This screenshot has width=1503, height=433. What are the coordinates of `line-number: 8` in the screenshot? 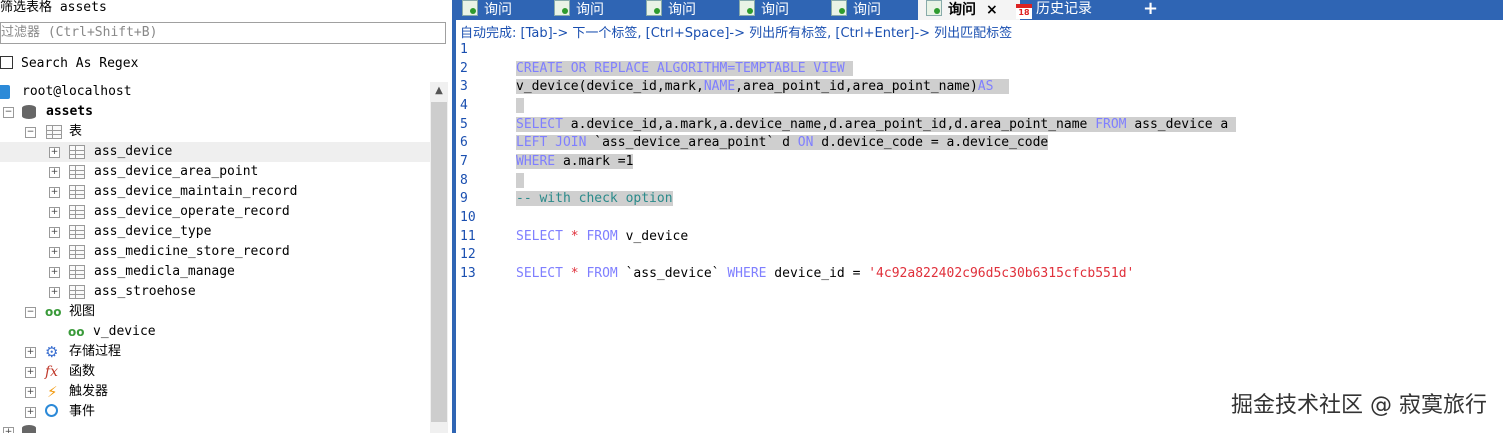 It's located at (464, 180).